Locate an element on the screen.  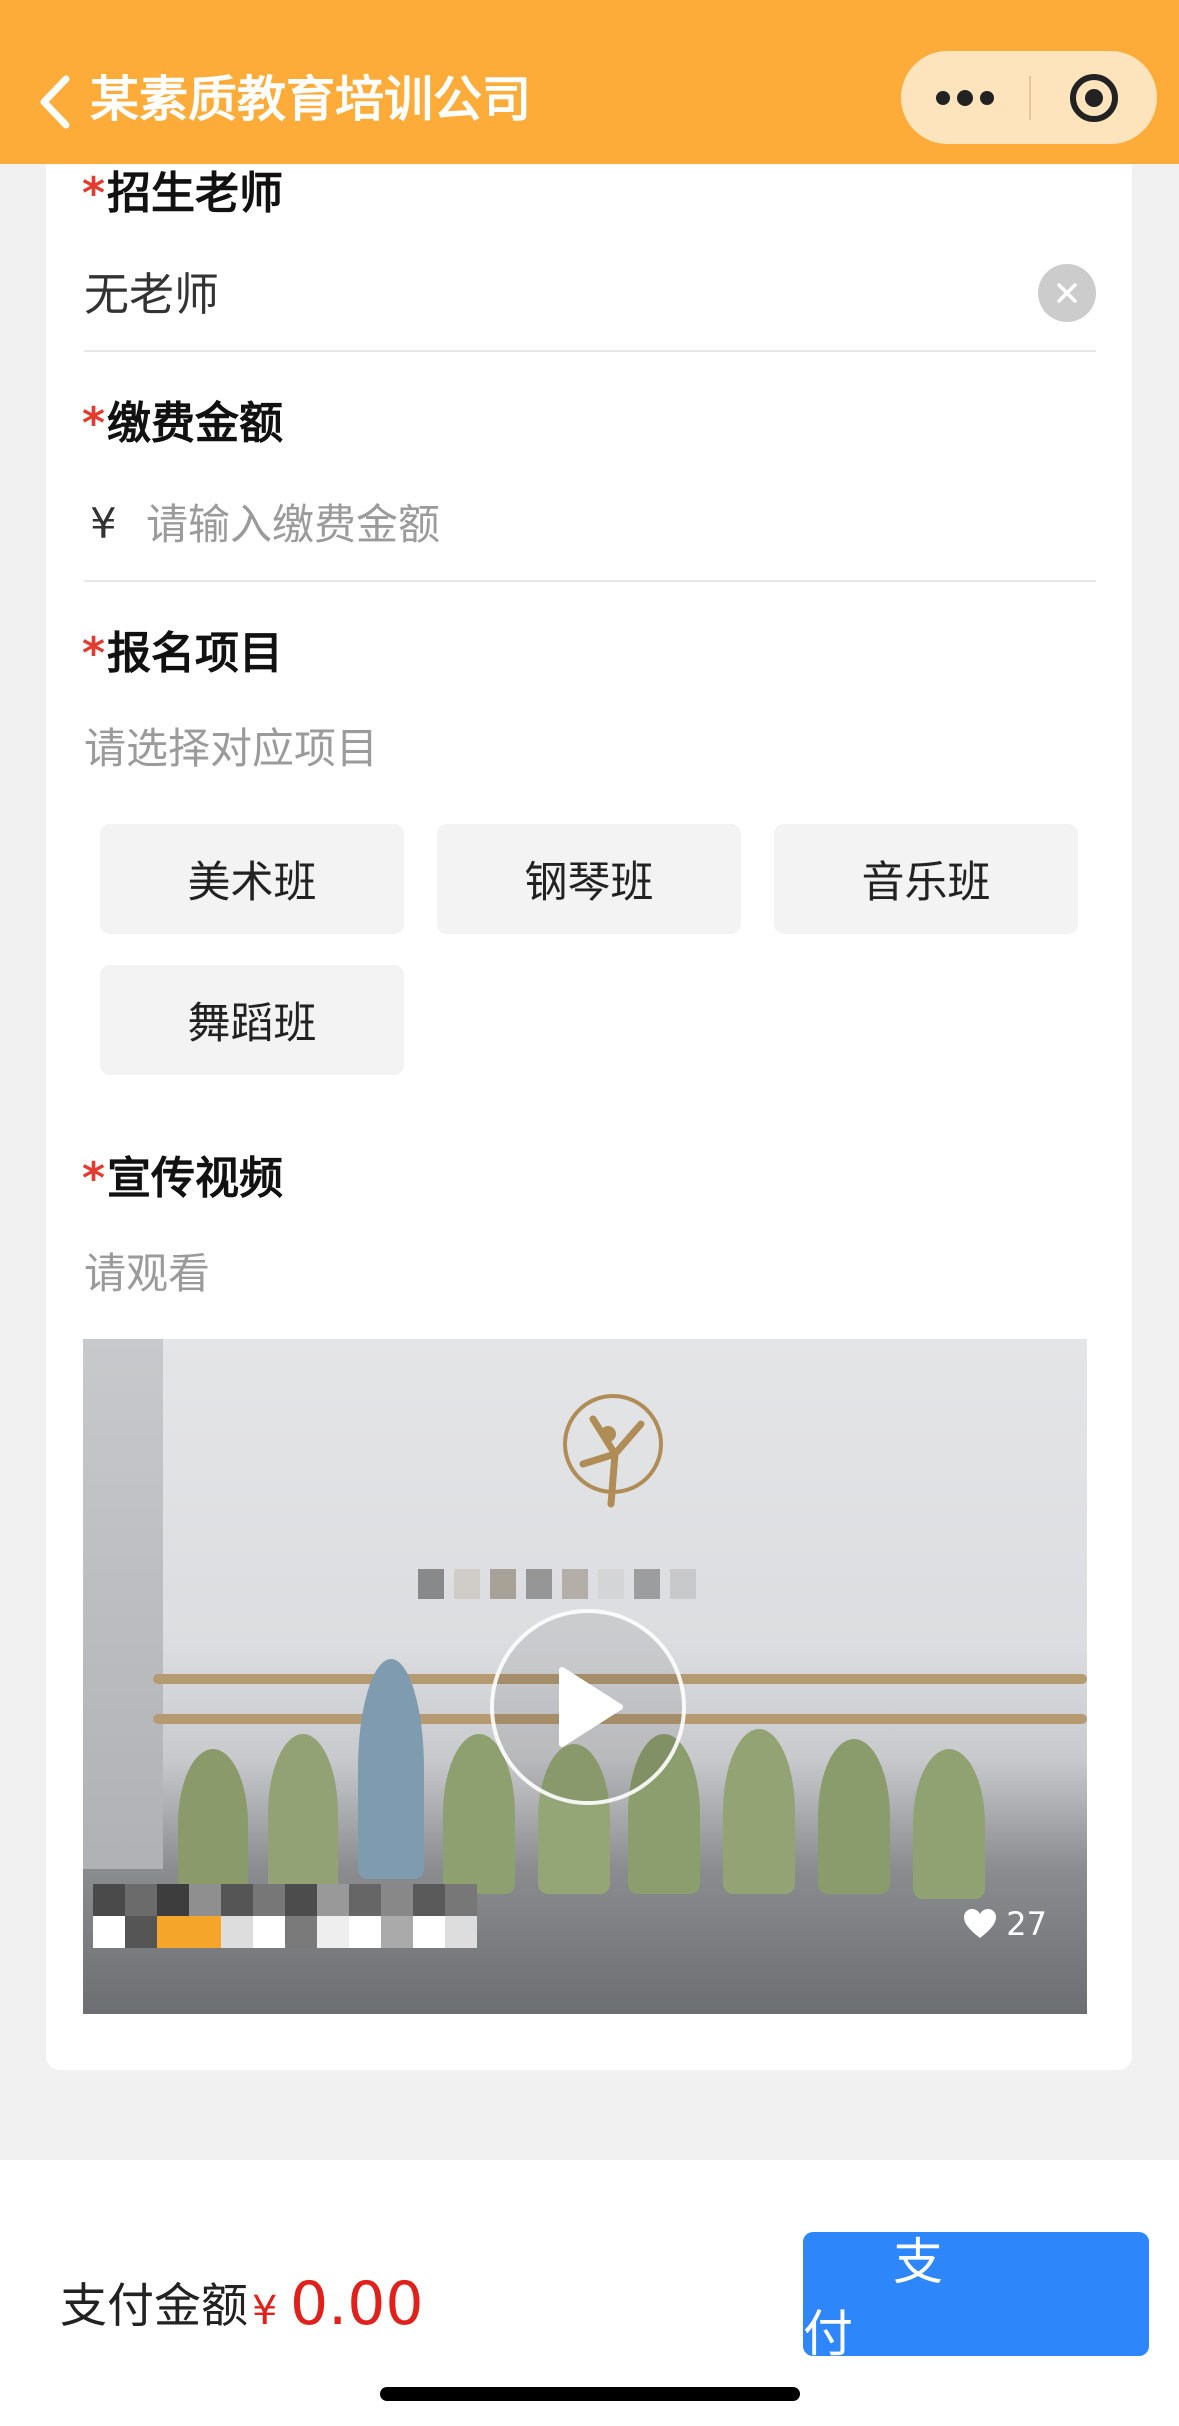
more-dots-icon is located at coordinates (965, 97).